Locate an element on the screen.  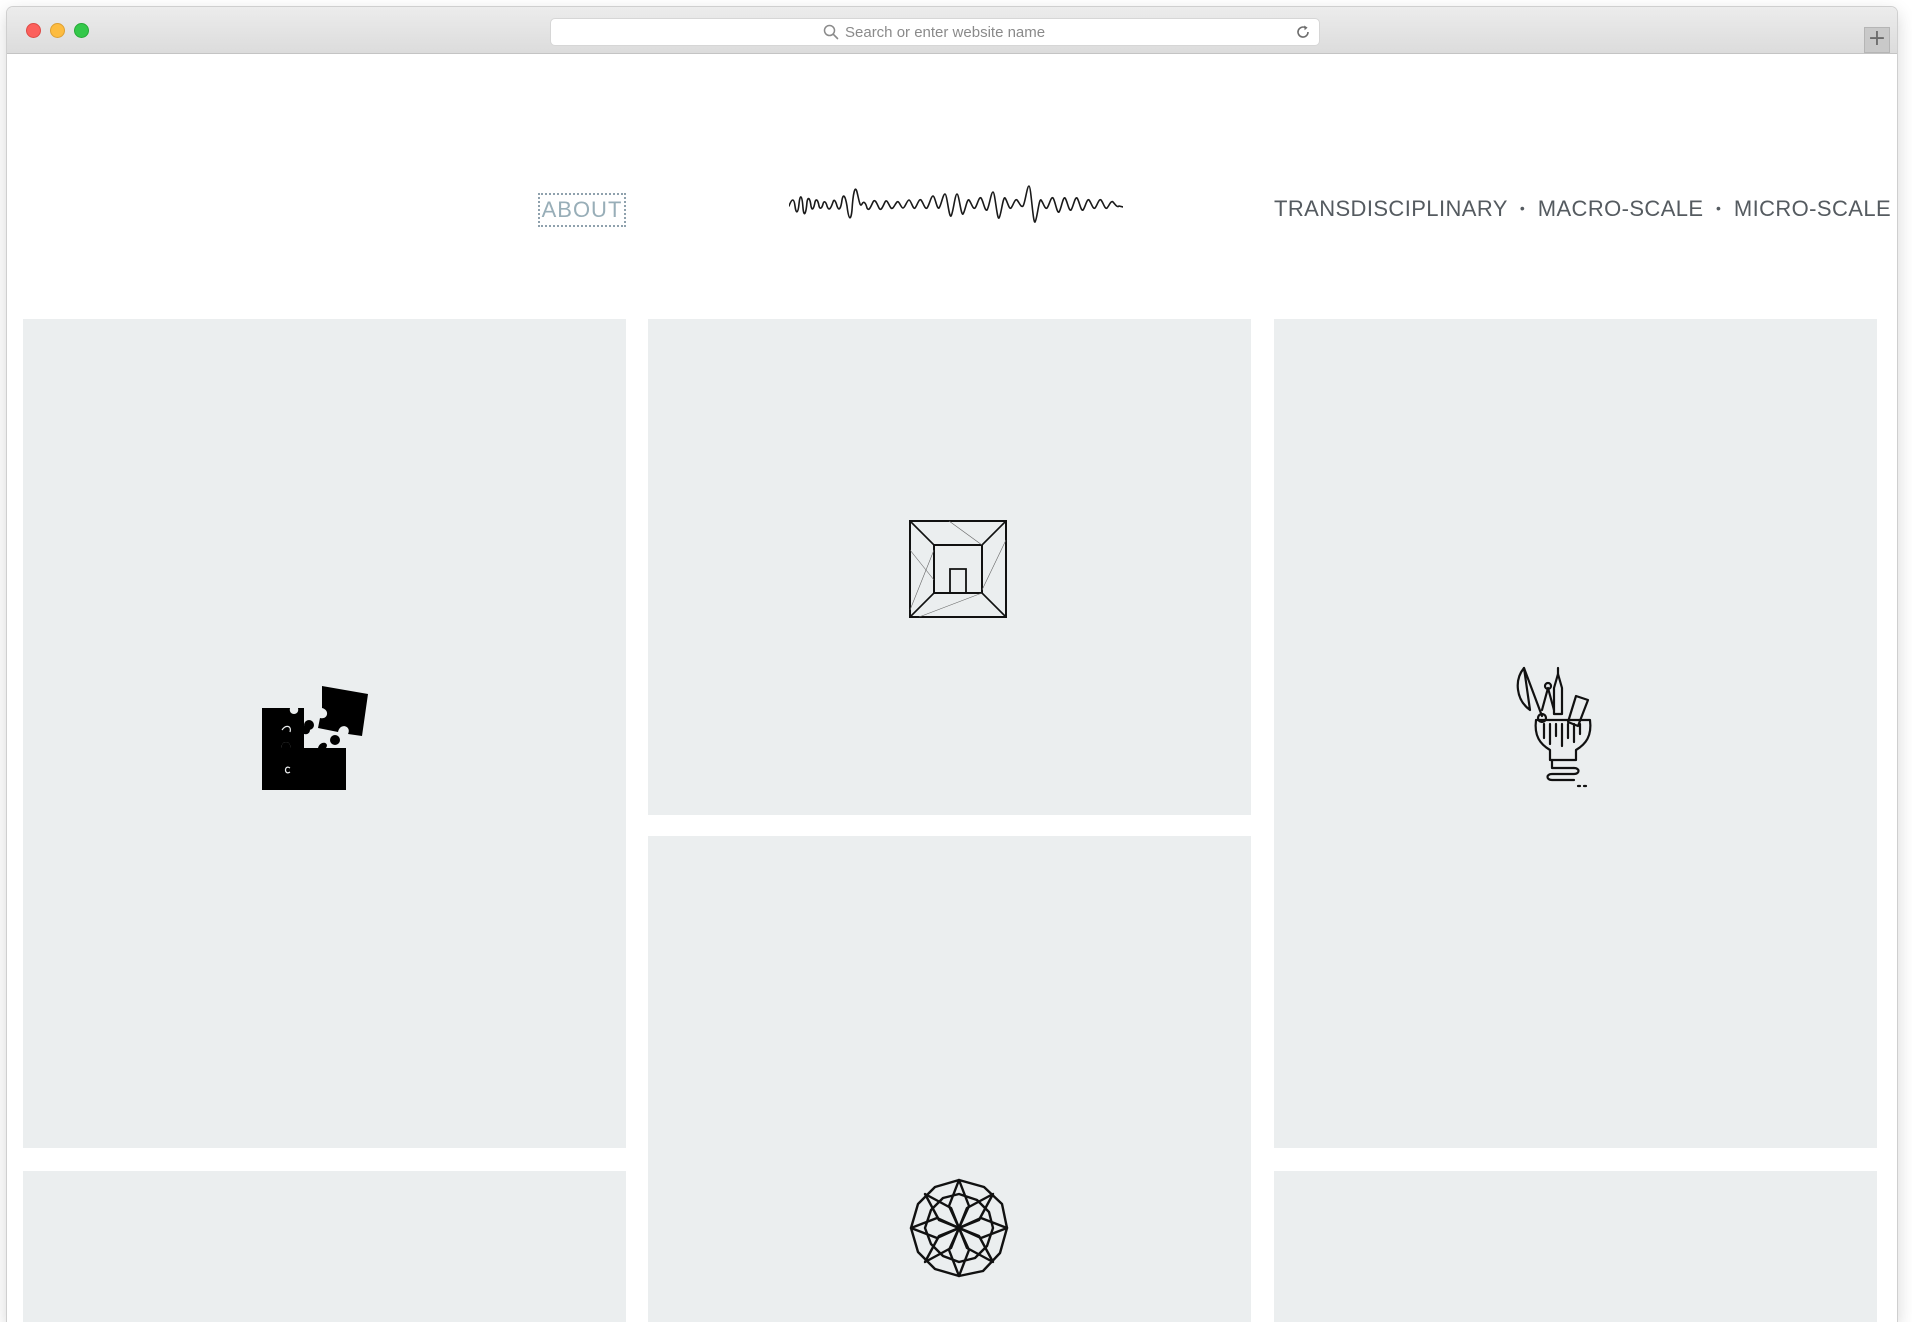
project-tile-bottom-left is located at coordinates (324, 1246).